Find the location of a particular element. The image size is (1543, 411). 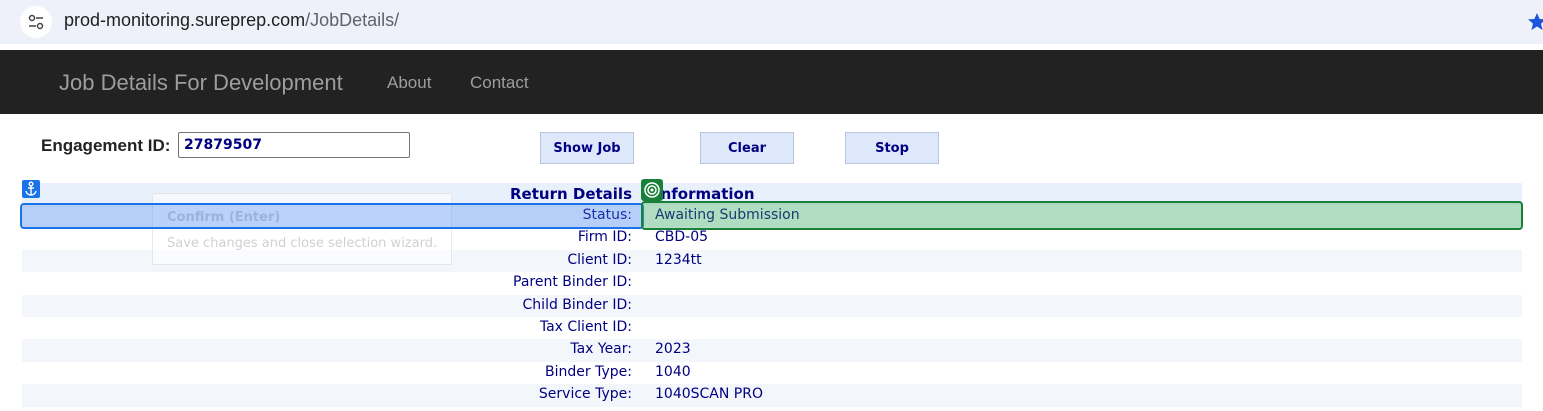

engagement-id-input is located at coordinates (294, 145).